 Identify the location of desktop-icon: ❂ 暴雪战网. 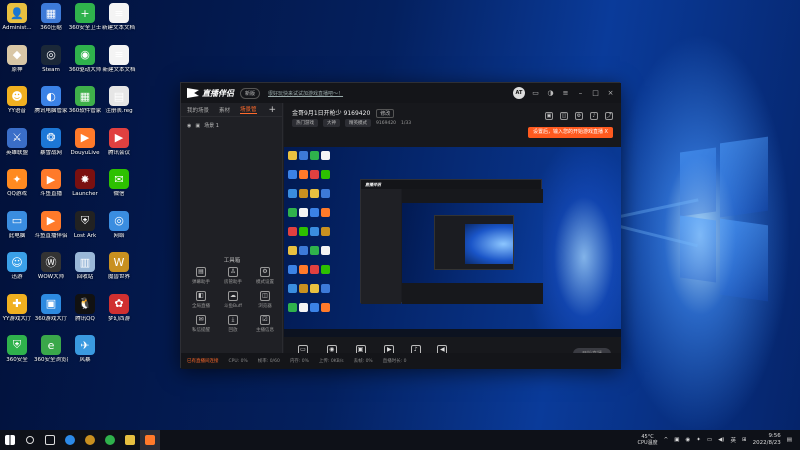
(51, 145).